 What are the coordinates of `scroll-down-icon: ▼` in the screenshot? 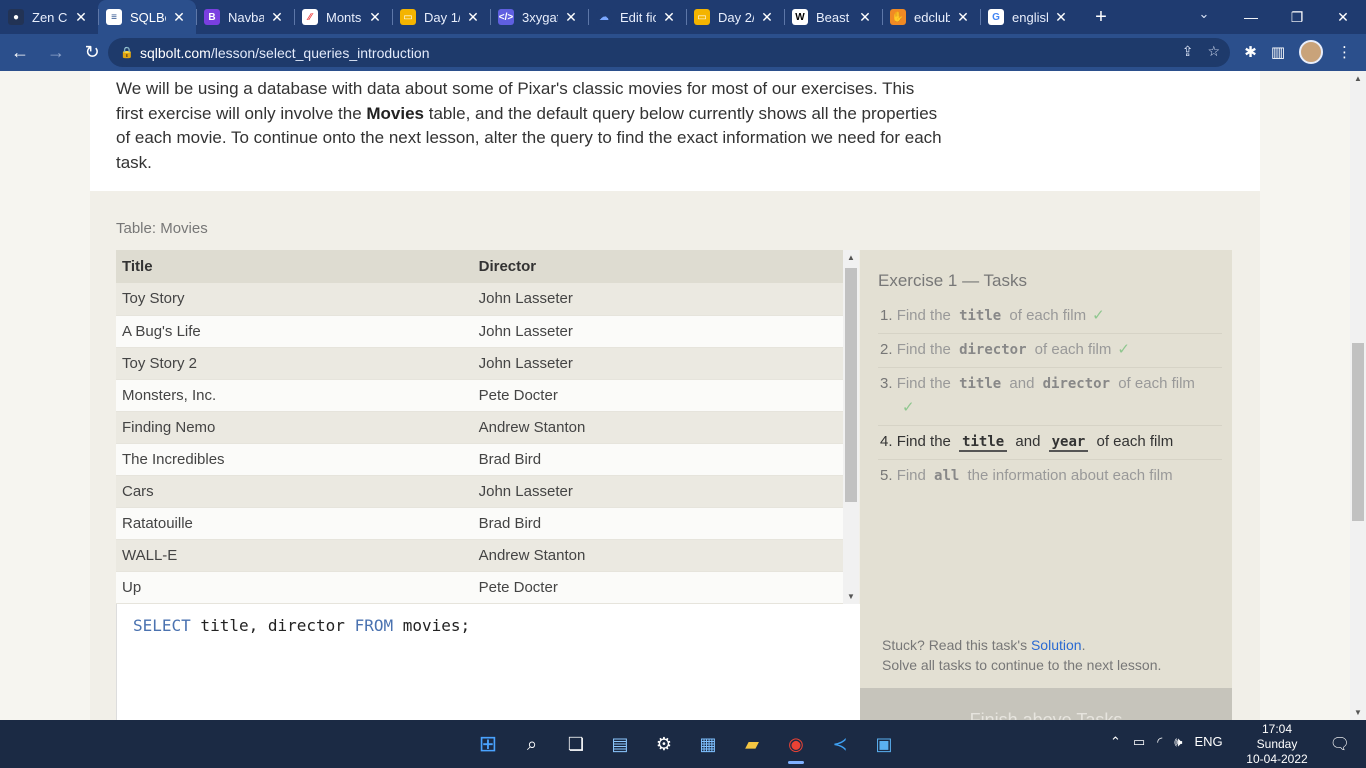 It's located at (851, 596).